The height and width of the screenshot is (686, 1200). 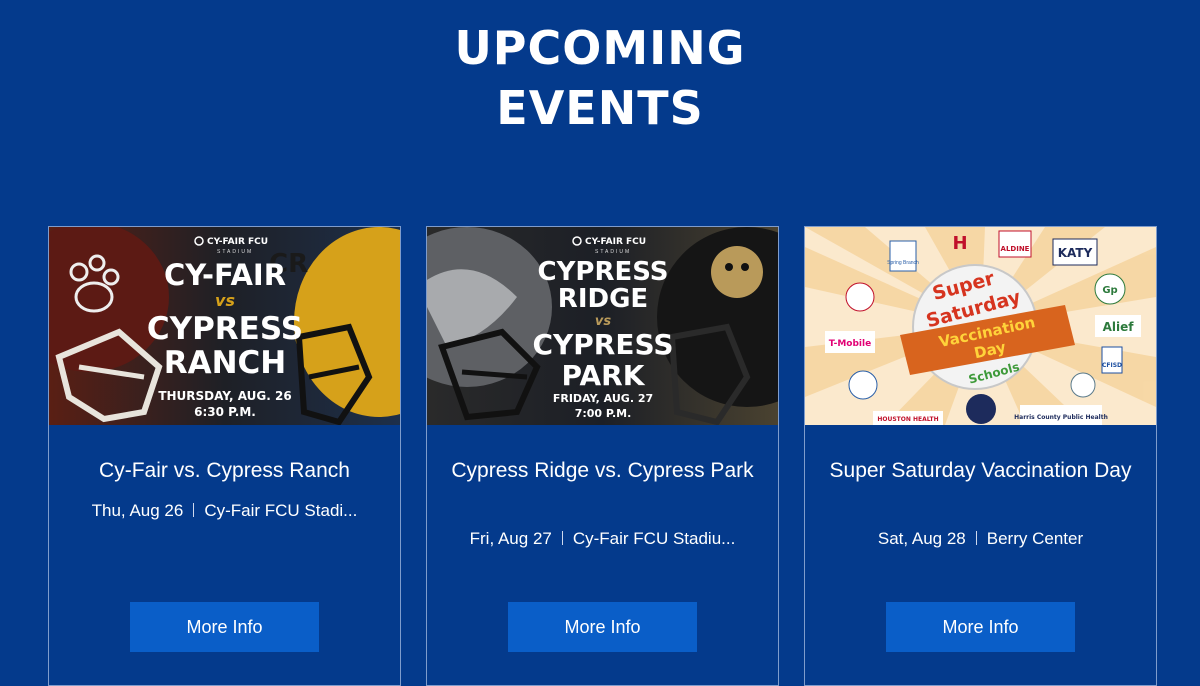 I want to click on graphic-time-label: 6:30 P.M., so click(x=225, y=412).